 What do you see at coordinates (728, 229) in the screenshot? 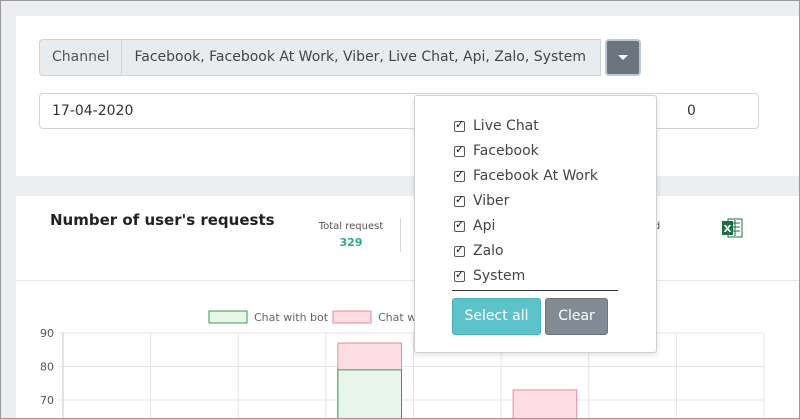
I see `svg-text: X` at bounding box center [728, 229].